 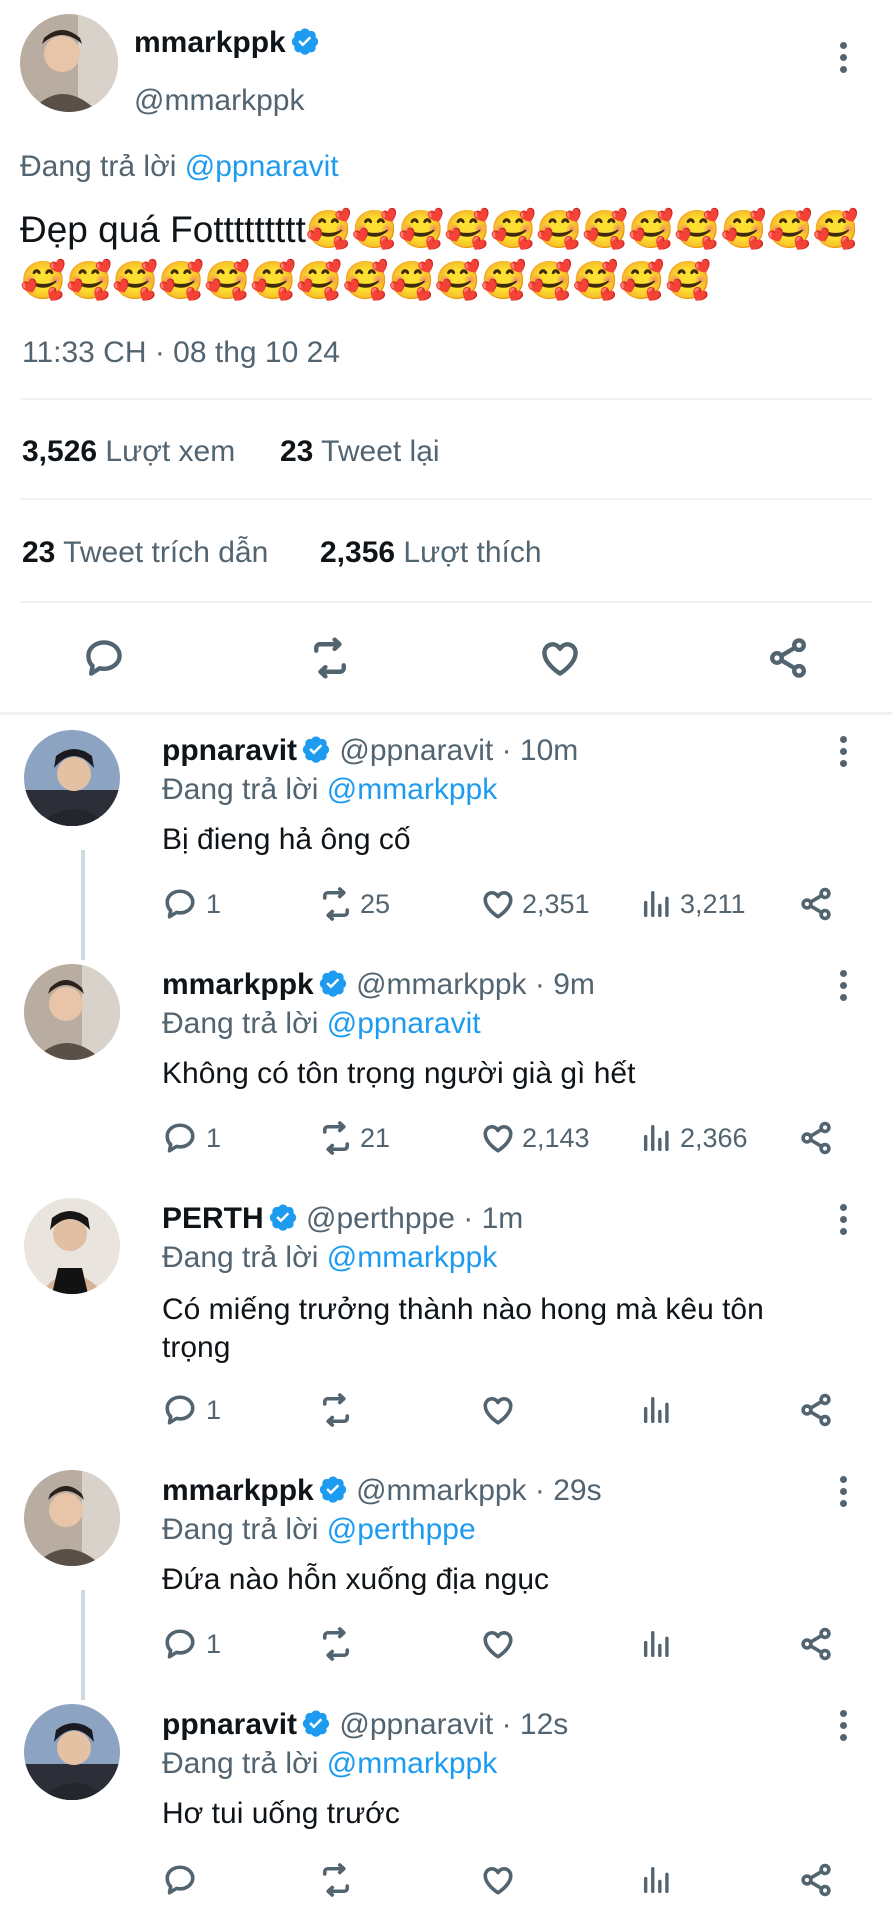 I want to click on main-handle: @mmarkppk, so click(x=219, y=101).